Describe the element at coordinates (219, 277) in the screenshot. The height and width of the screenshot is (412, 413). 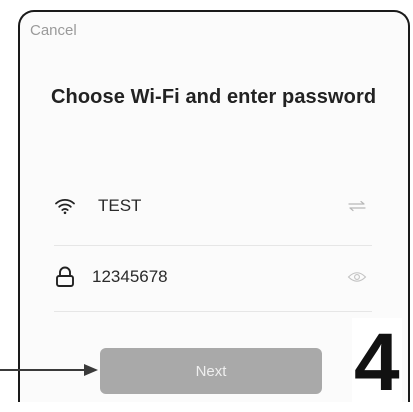
I see `password-field: 12345678` at that location.